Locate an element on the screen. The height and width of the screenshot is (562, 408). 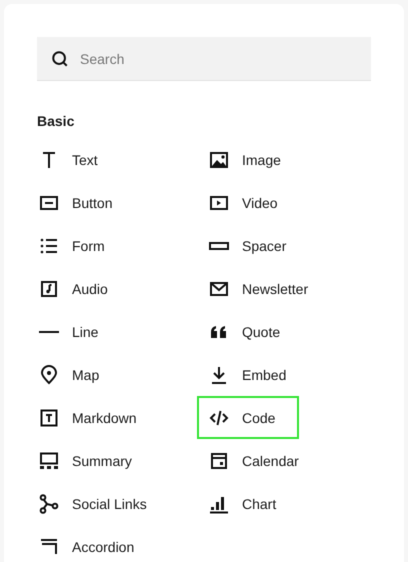
block-item: Embed is located at coordinates (248, 374).